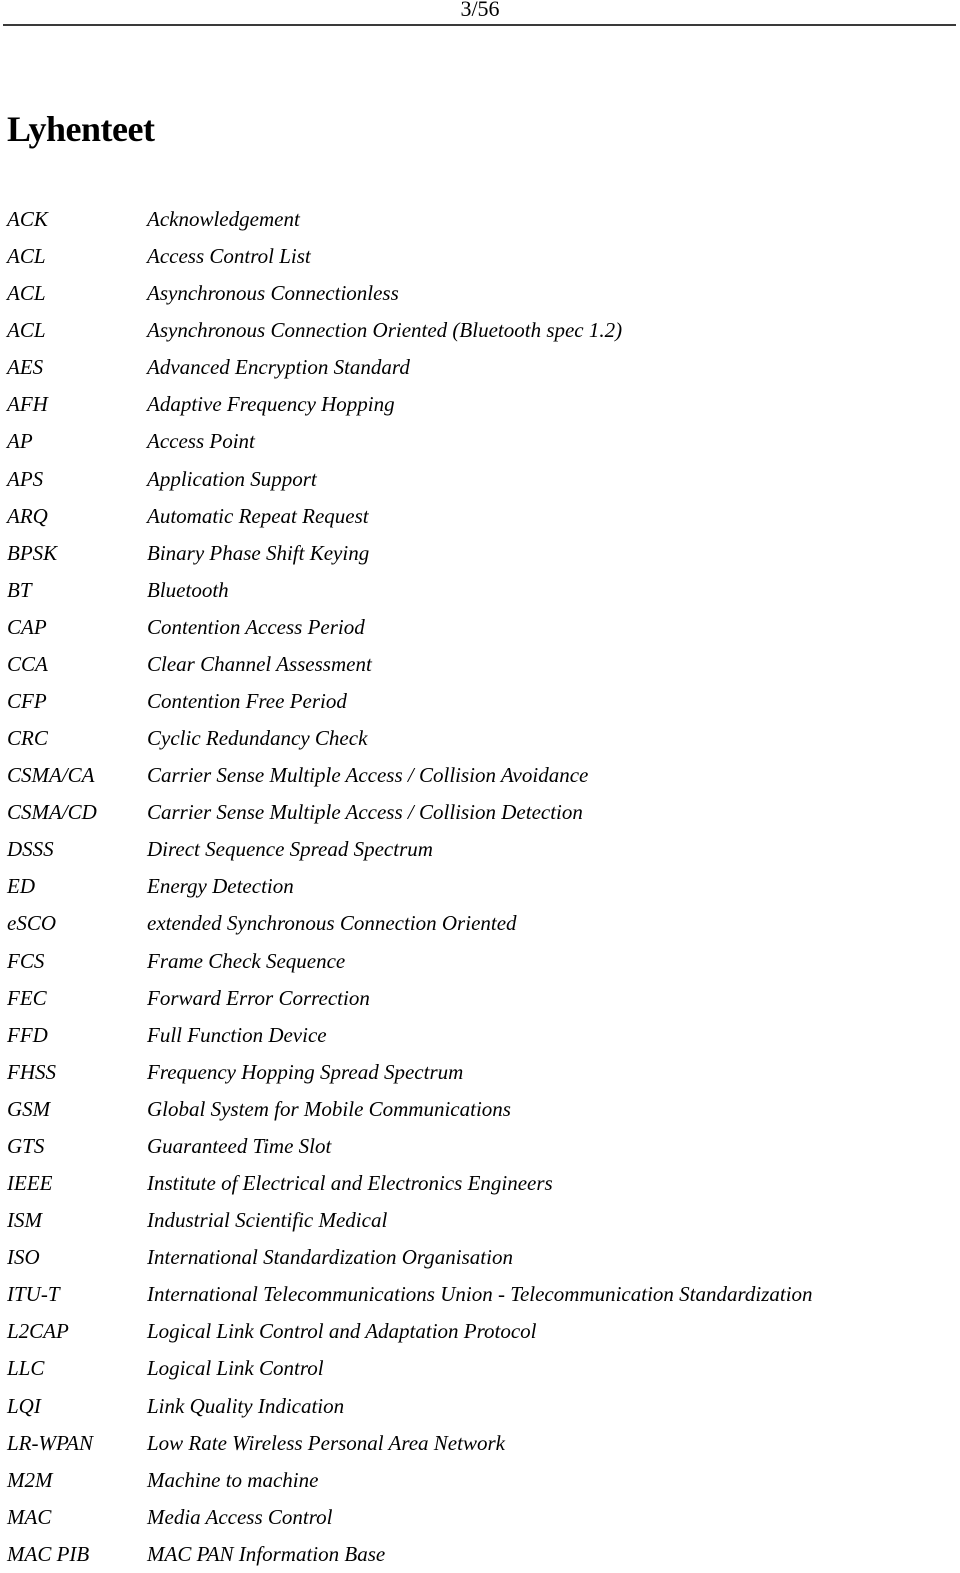 The width and height of the screenshot is (960, 1573). What do you see at coordinates (480, 1517) in the screenshot?
I see `abbreviation-row: MAC Media Access Control` at bounding box center [480, 1517].